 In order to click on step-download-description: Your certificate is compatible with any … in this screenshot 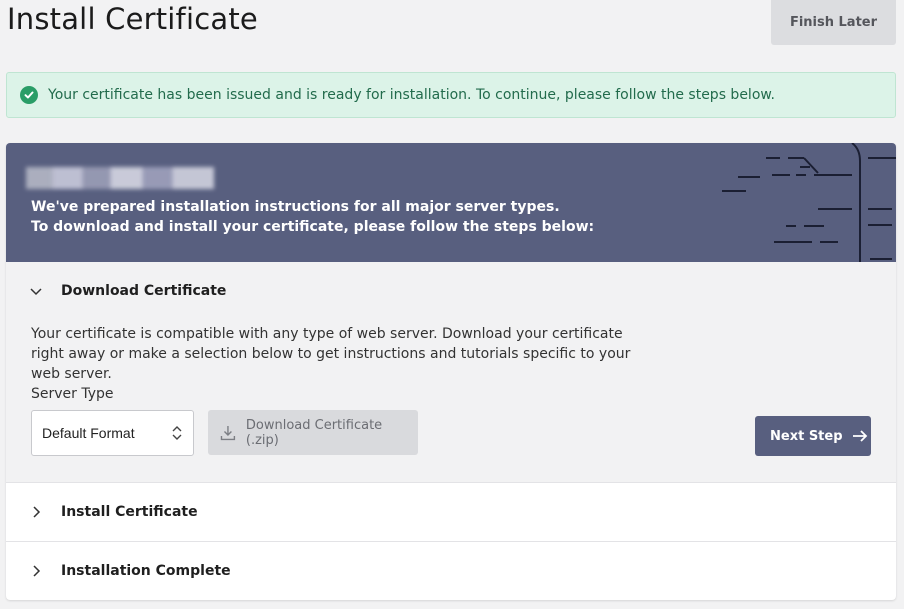, I will do `click(331, 354)`.